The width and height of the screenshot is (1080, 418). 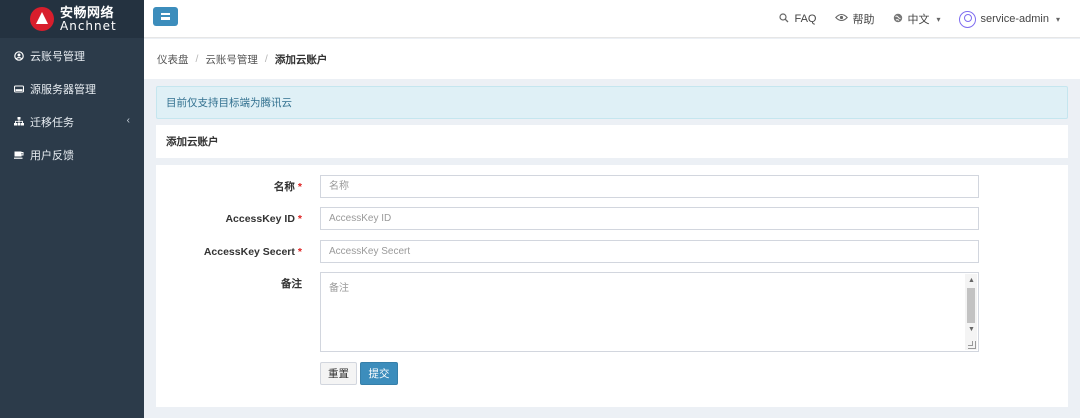 I want to click on search-icon, so click(x=784, y=19).